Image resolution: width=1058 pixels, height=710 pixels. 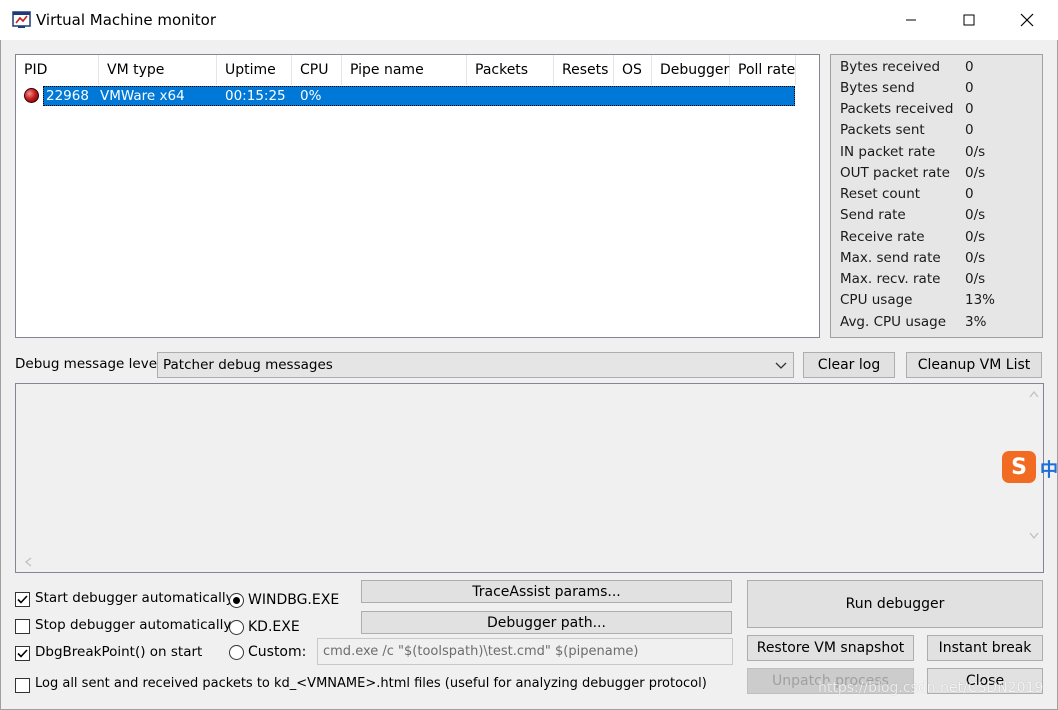 I want to click on column-header-debugger: Debugger, so click(x=691, y=70).